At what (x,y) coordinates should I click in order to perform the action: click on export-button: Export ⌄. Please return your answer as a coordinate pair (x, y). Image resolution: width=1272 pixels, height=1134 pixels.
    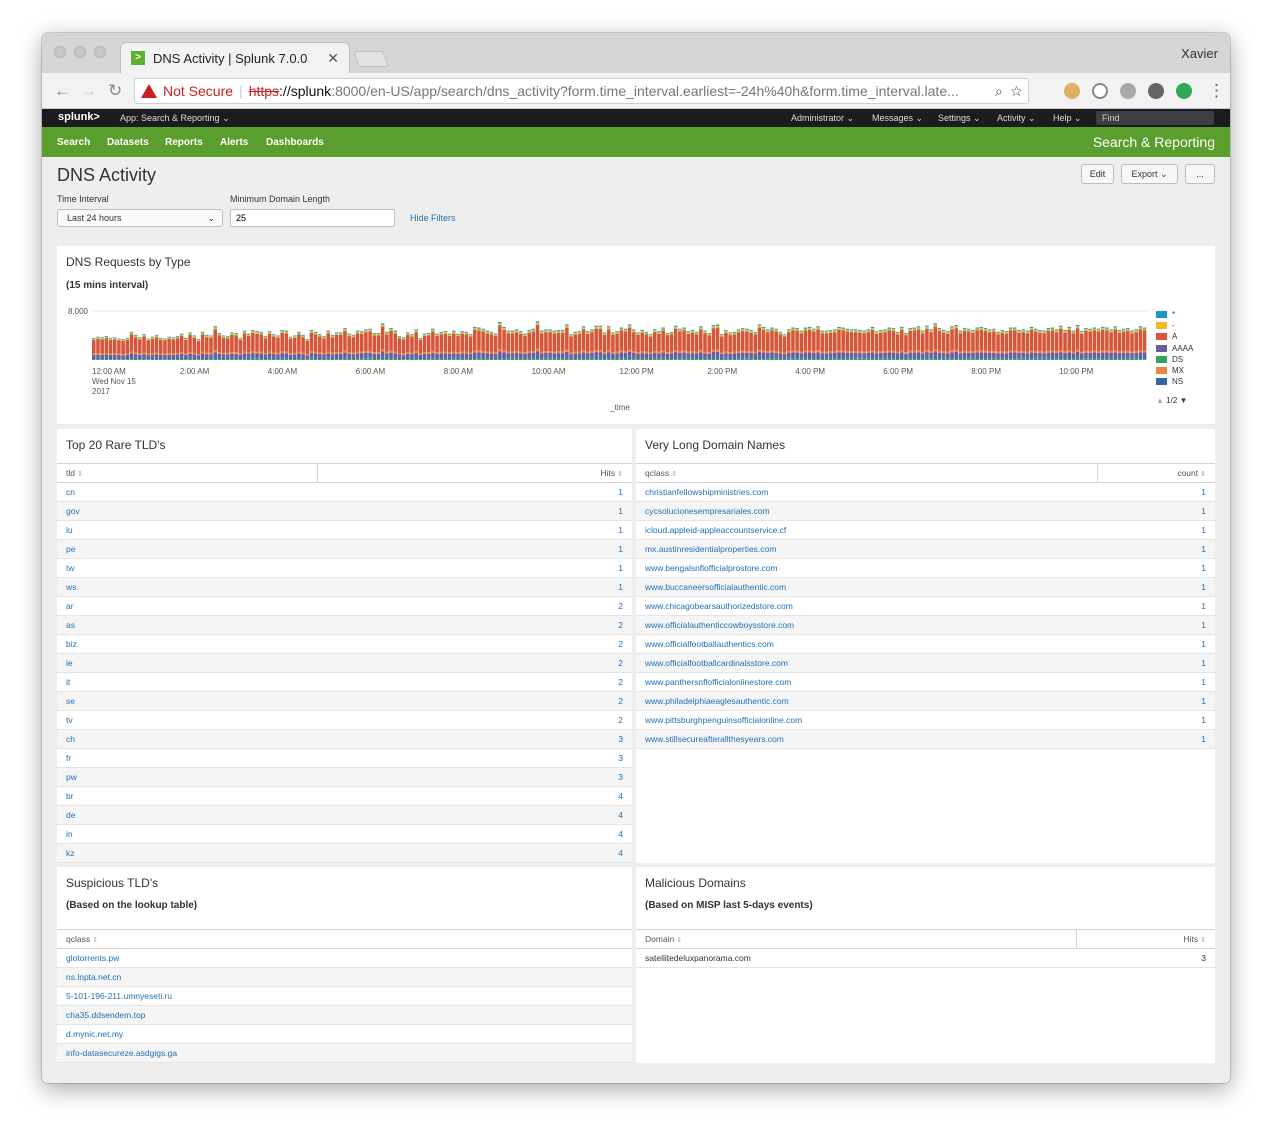
    Looking at the image, I should click on (1149, 174).